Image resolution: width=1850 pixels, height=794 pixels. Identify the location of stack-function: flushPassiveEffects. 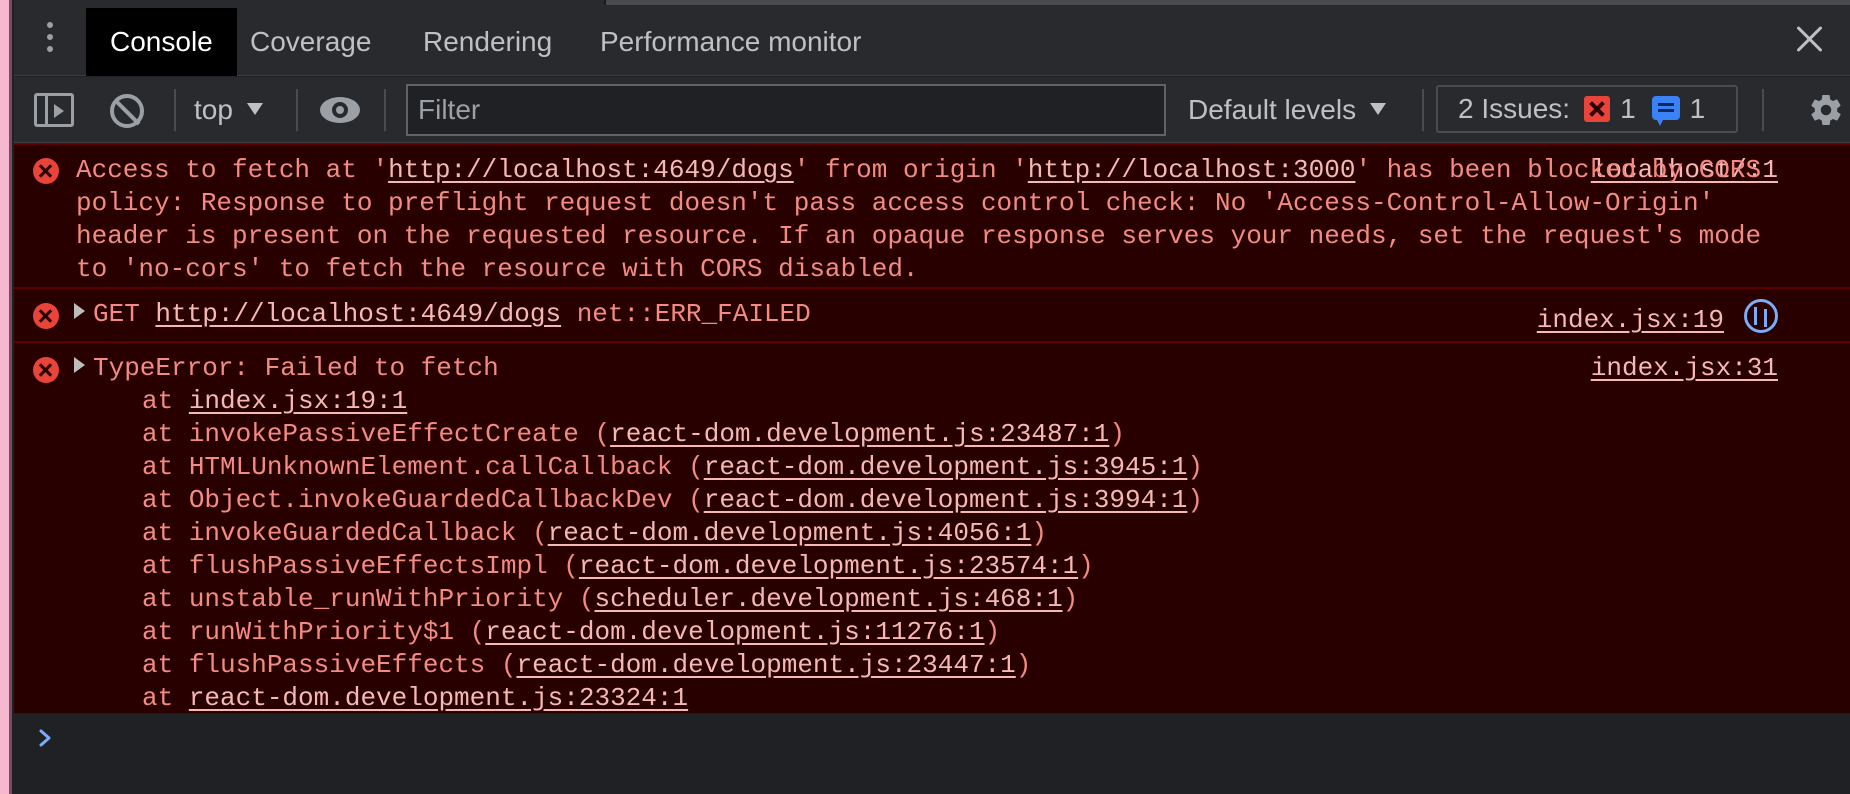
(337, 665).